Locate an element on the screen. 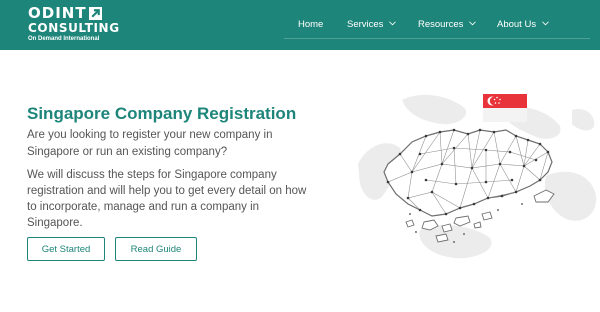  nav-item-home: Home is located at coordinates (310, 24).